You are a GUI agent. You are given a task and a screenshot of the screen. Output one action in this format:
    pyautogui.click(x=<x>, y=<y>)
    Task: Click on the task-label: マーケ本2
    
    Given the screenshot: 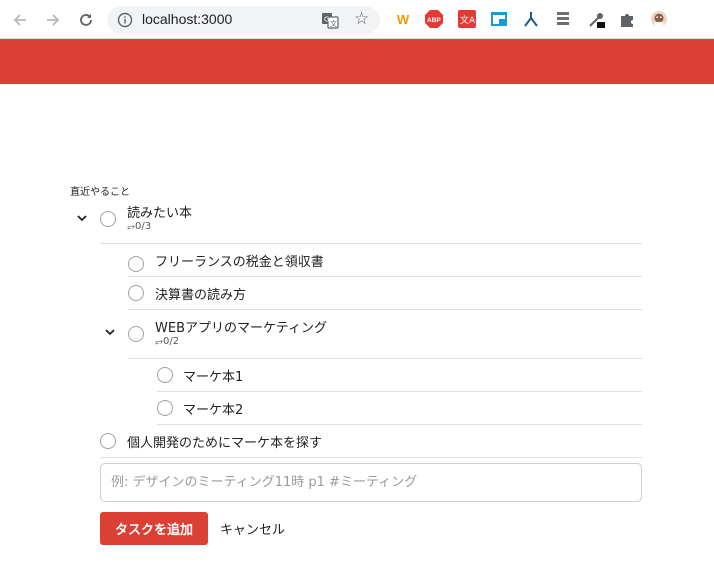 What is the action you would take?
    pyautogui.click(x=213, y=408)
    